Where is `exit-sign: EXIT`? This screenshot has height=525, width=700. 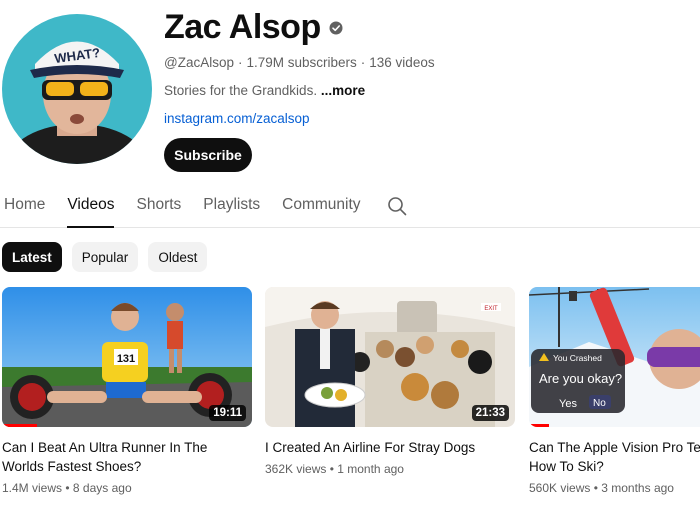
exit-sign: EXIT is located at coordinates (491, 309).